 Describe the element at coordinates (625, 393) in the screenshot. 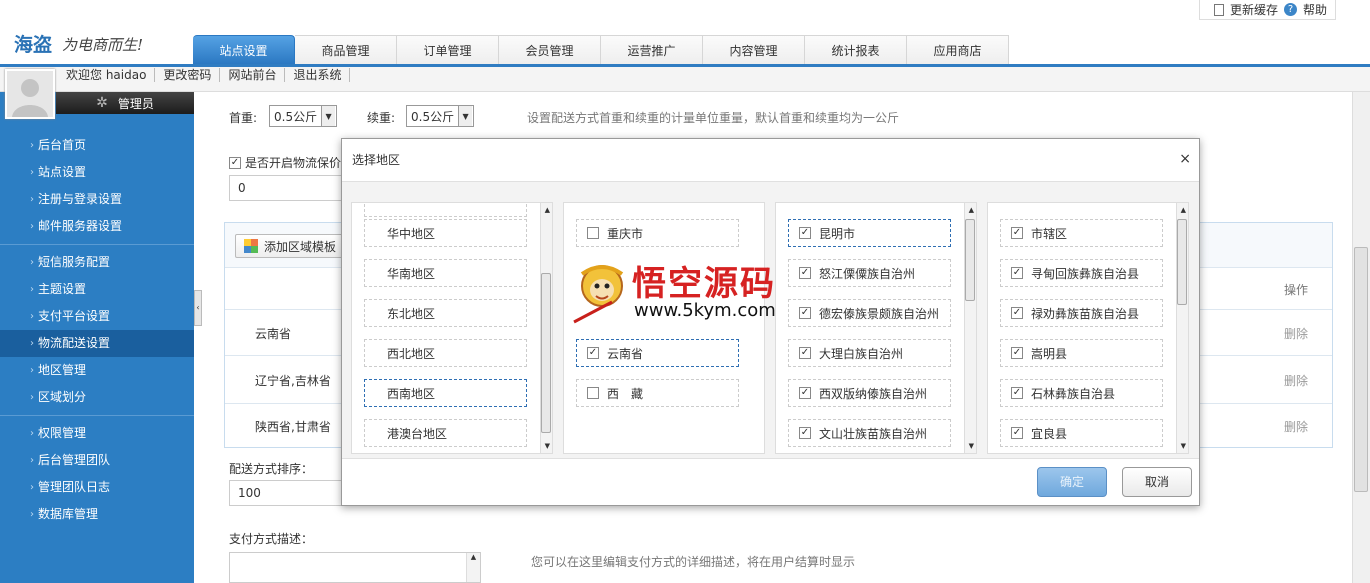

I see `province-label: 西 藏` at that location.